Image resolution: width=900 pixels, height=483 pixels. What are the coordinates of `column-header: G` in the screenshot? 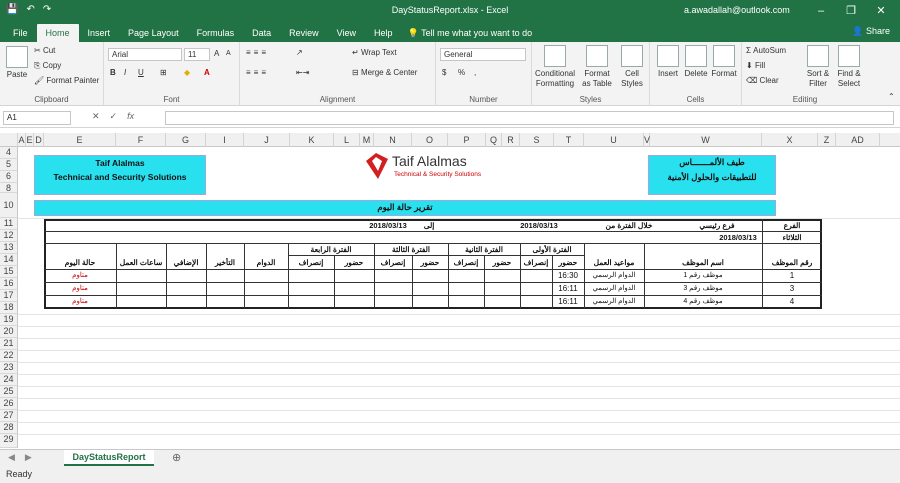 It's located at (186, 140).